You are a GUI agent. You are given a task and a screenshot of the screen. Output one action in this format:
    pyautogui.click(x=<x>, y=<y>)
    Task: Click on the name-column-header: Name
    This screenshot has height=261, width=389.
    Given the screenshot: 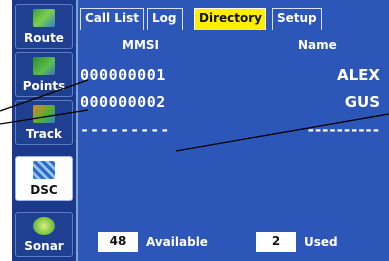 What is the action you would take?
    pyautogui.click(x=317, y=45)
    